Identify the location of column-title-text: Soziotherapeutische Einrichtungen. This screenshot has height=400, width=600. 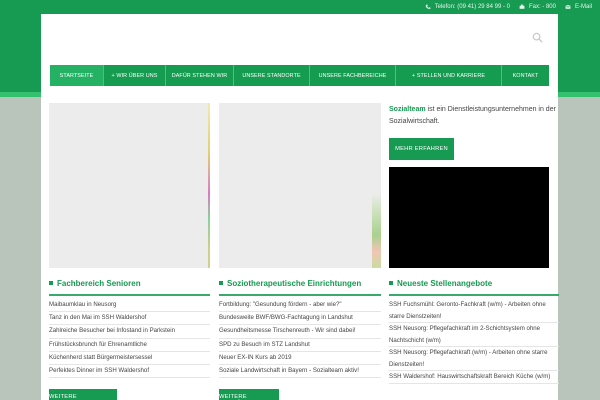
(294, 283).